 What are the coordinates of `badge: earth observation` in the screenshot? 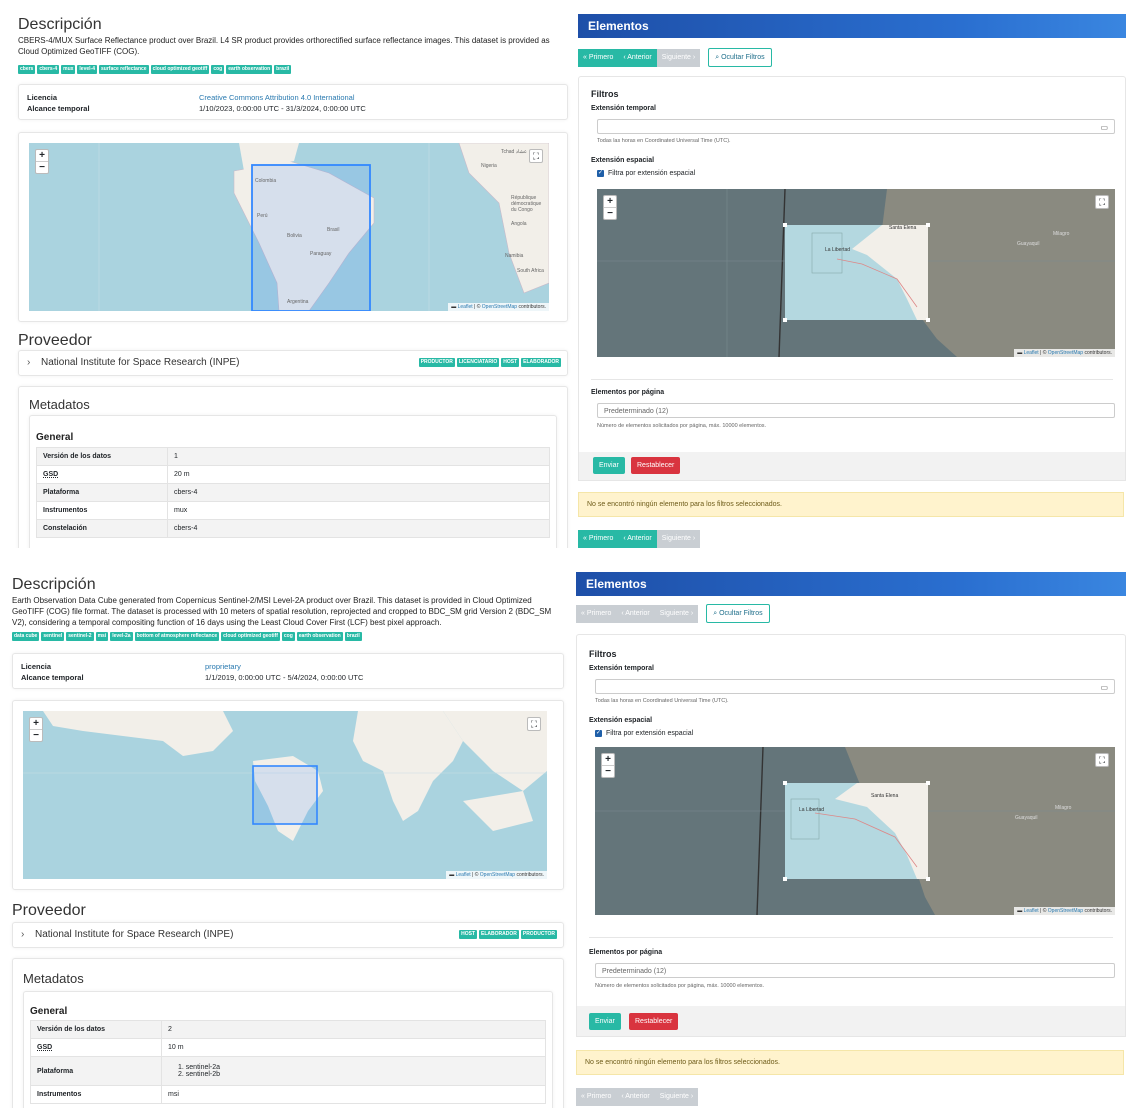 It's located at (319, 636).